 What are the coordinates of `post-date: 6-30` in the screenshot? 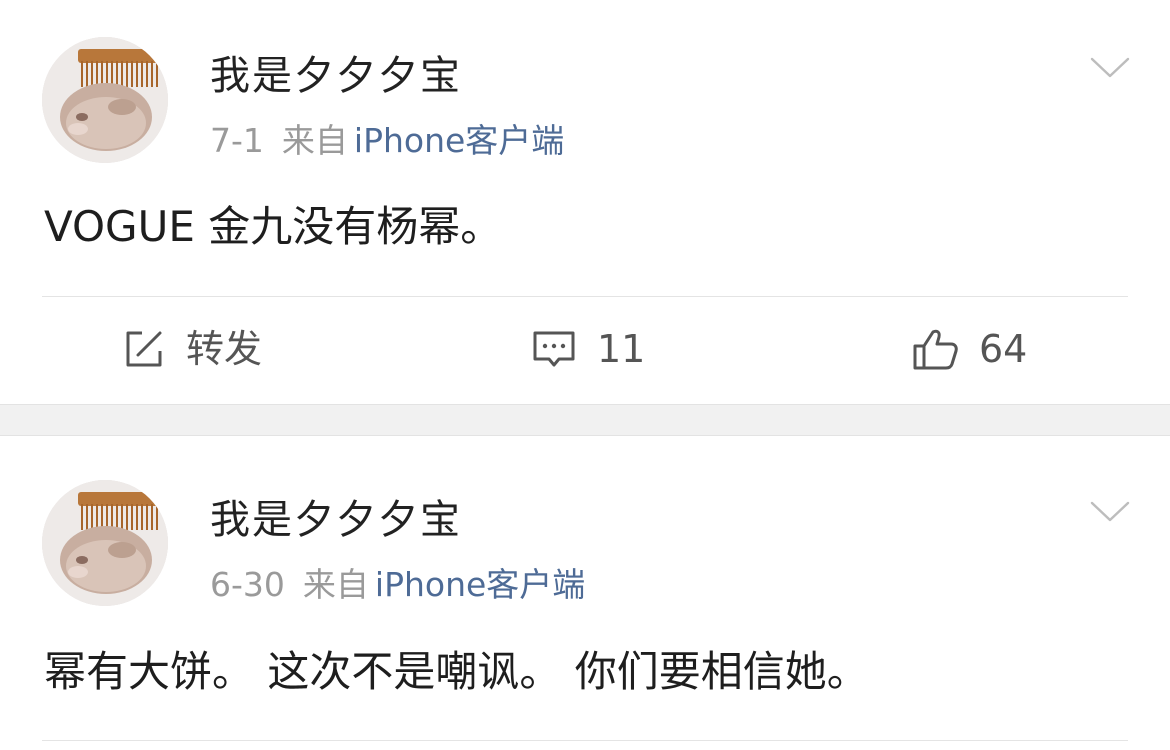 It's located at (247, 584).